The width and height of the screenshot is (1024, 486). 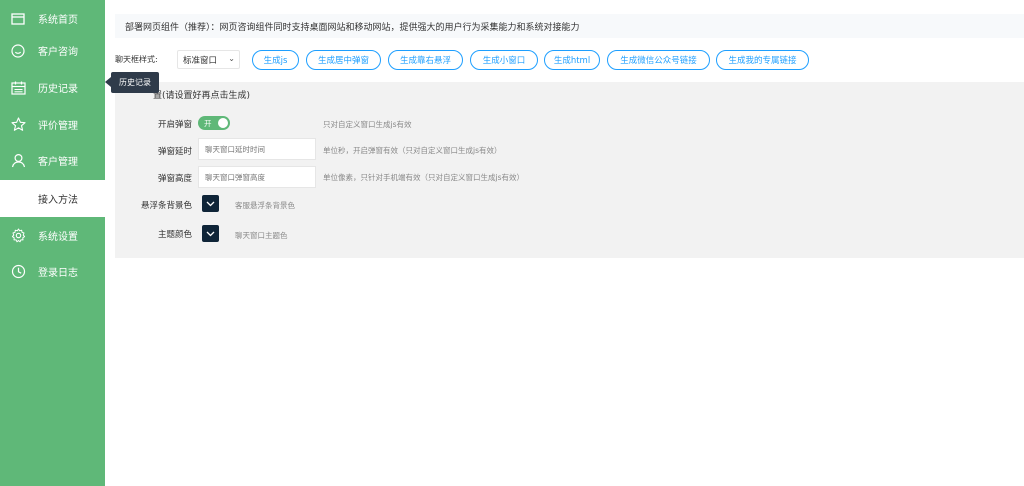 What do you see at coordinates (58, 237) in the screenshot?
I see `sidebar-item-label: 系统设置` at bounding box center [58, 237].